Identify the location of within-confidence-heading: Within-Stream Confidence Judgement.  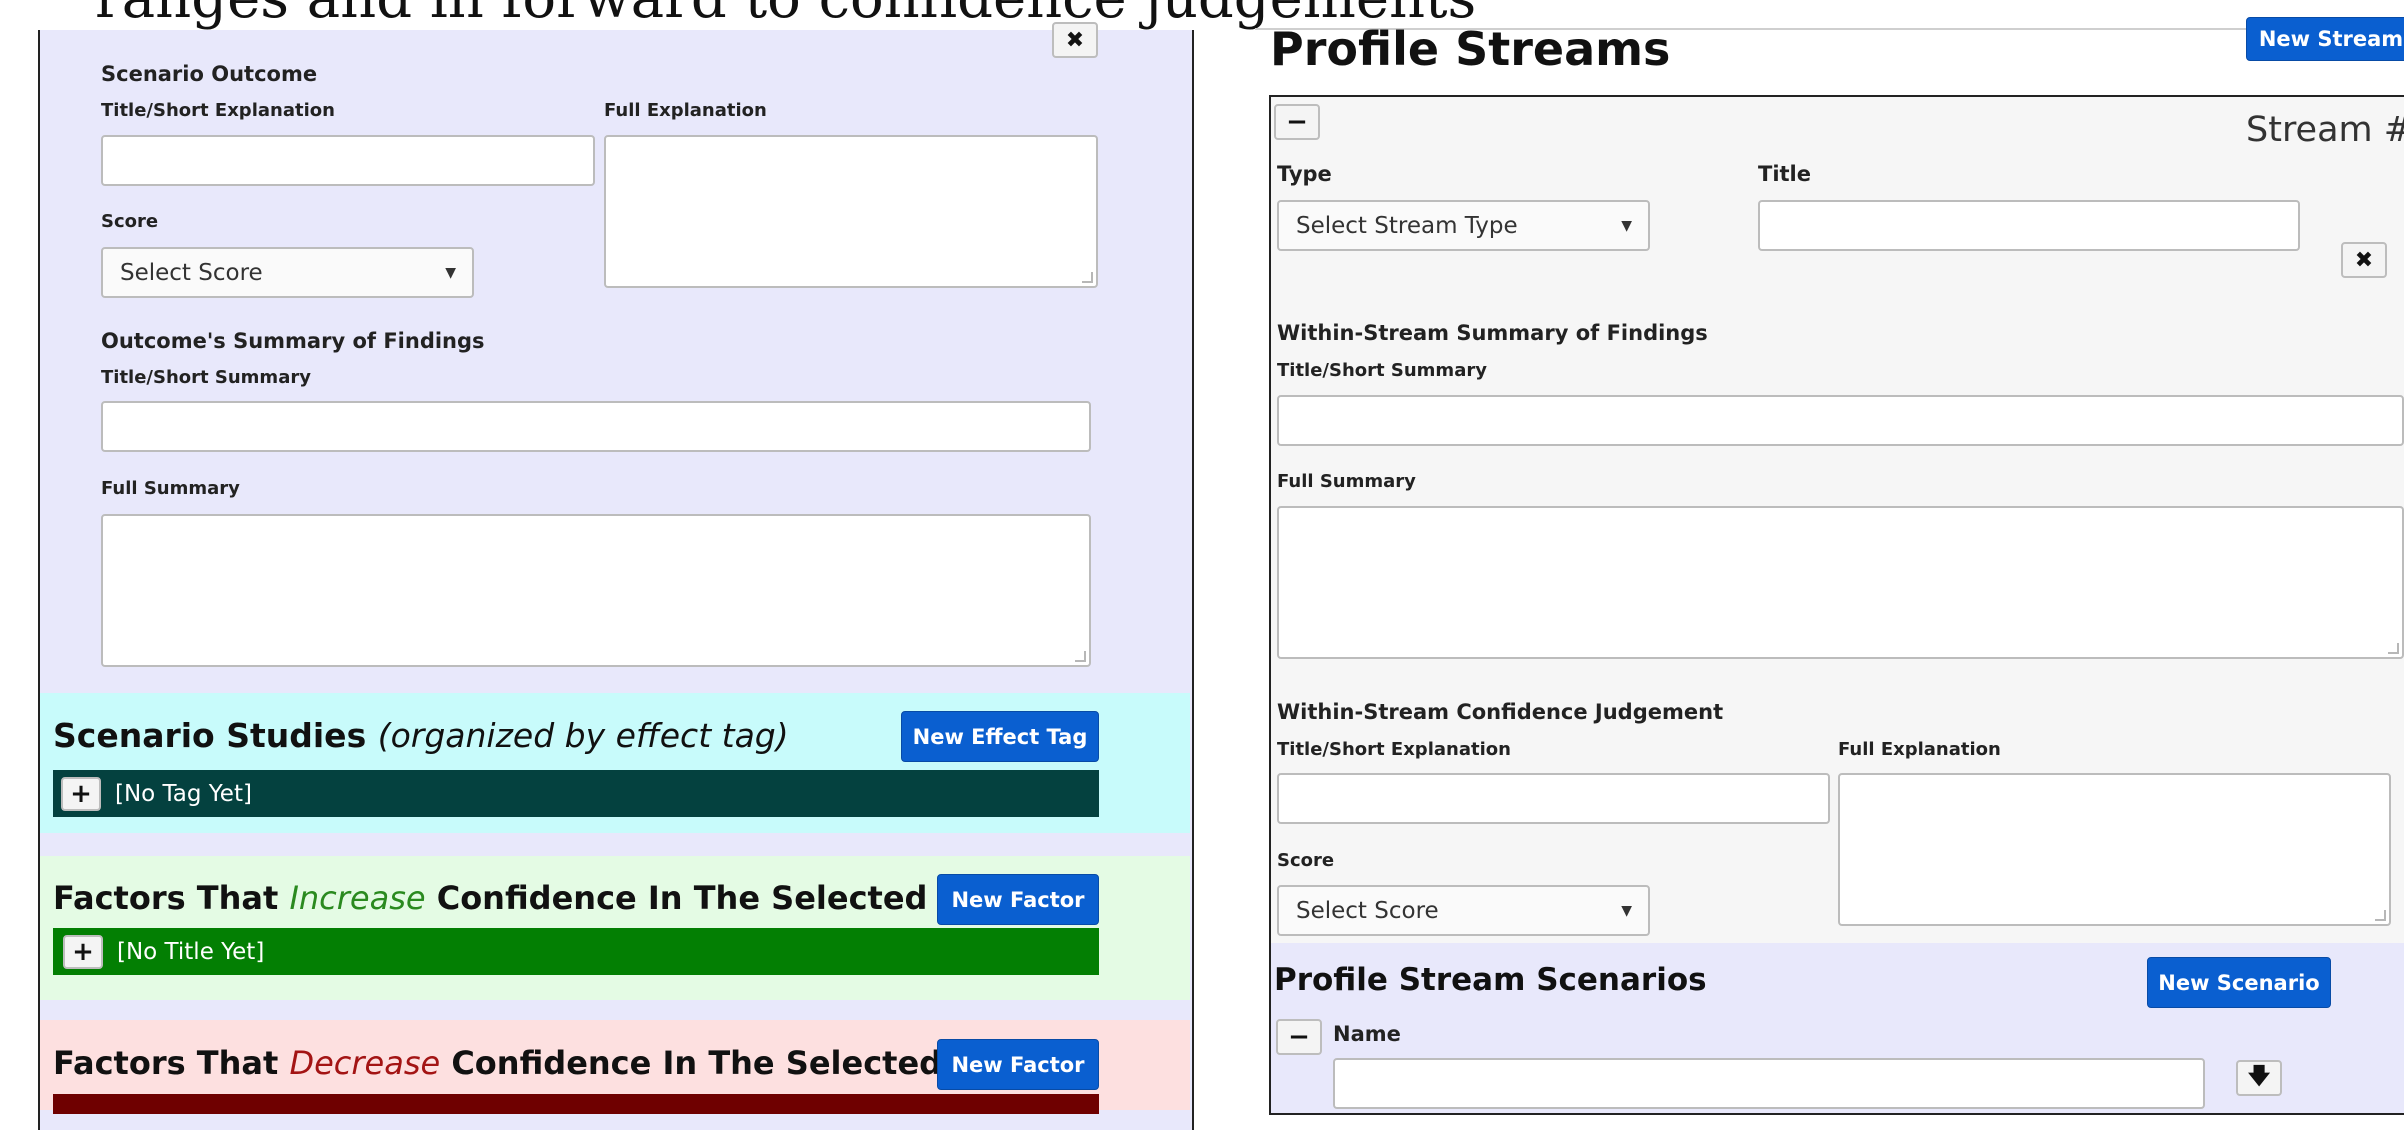
(1500, 712).